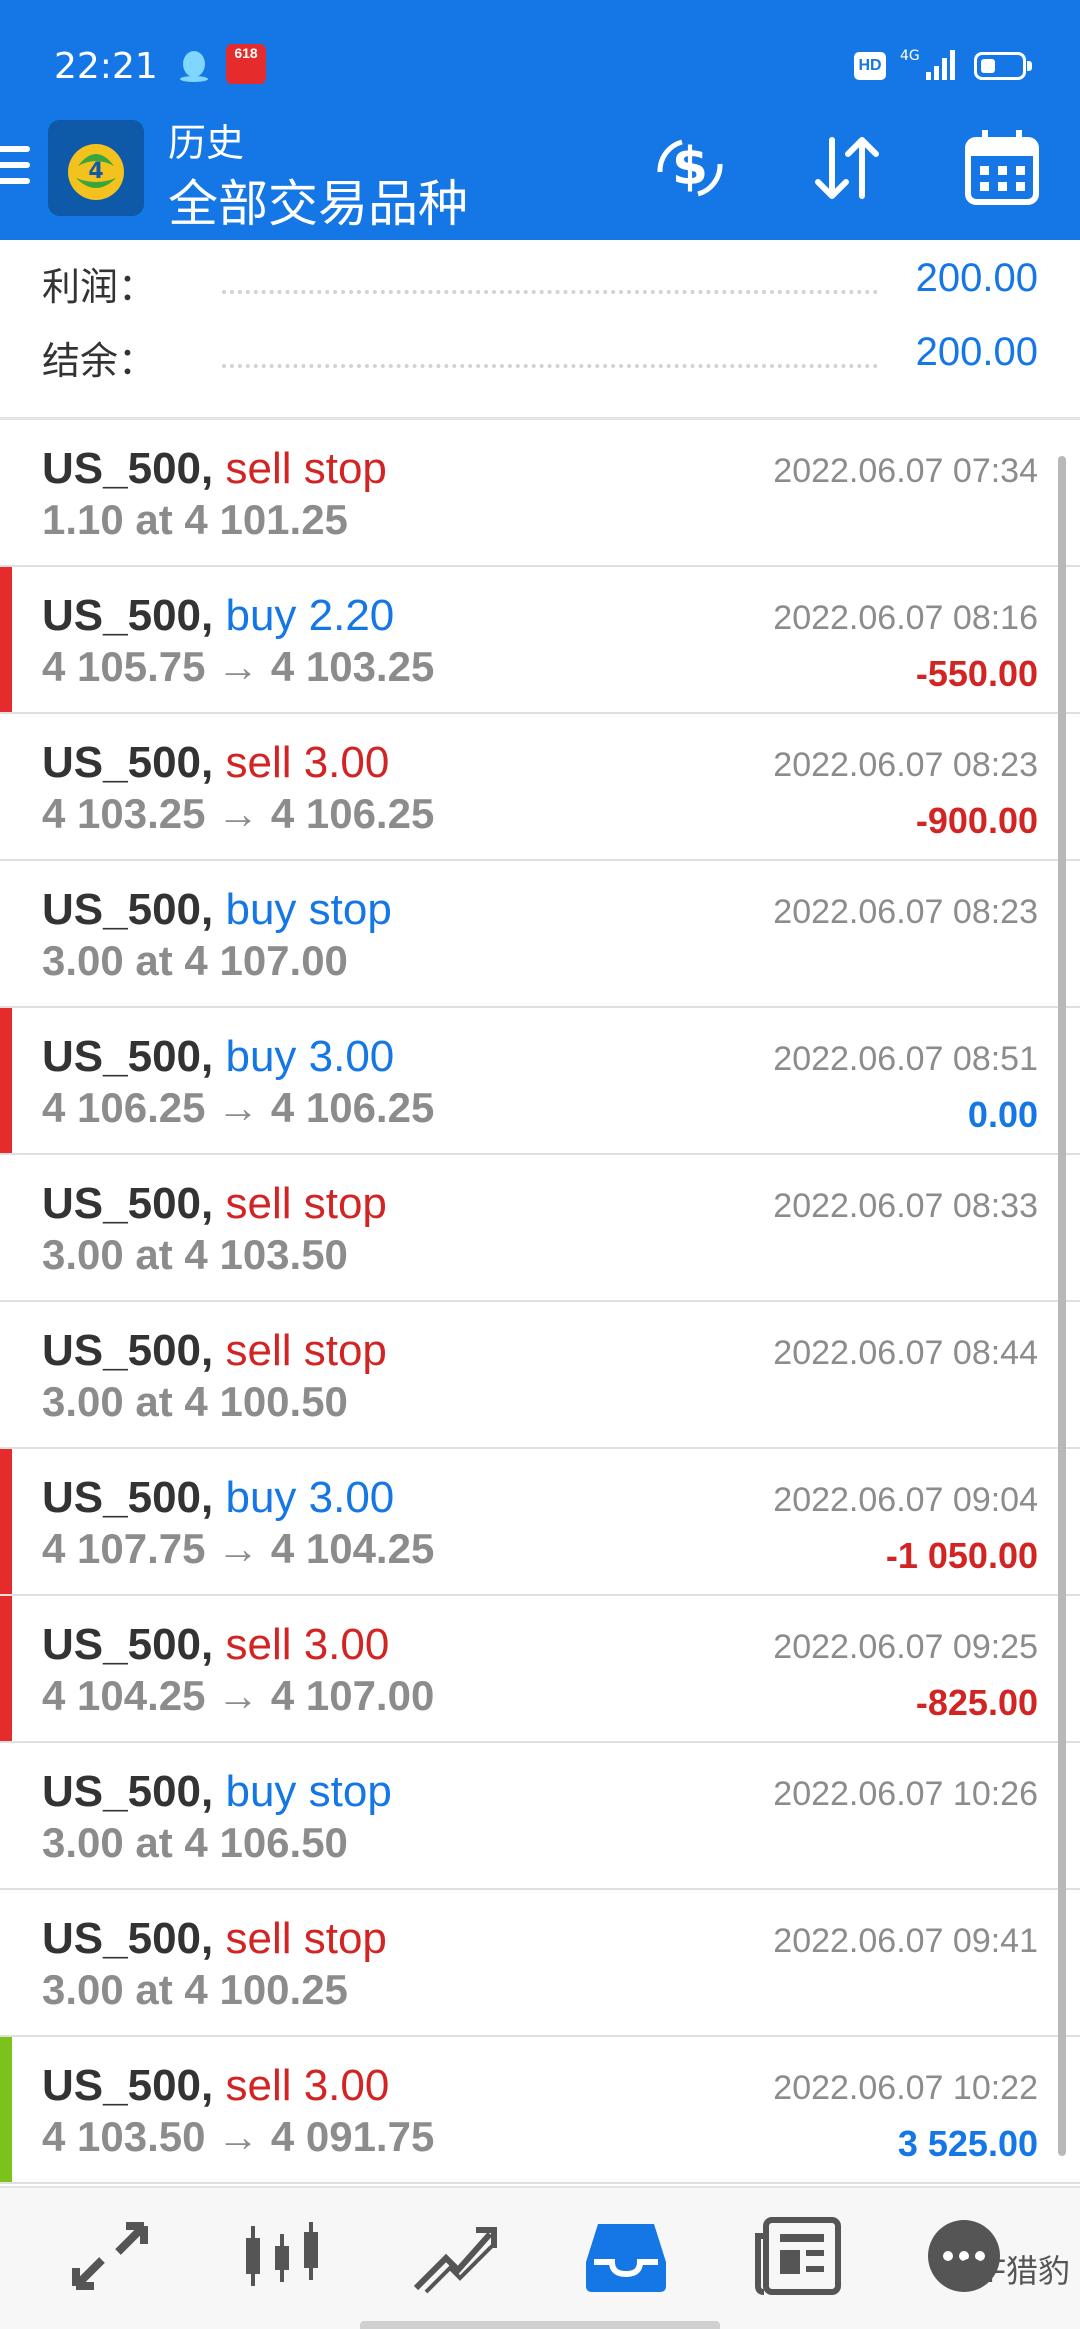 The width and height of the screenshot is (1080, 2329). I want to click on nav-chart, so click(282, 2256).